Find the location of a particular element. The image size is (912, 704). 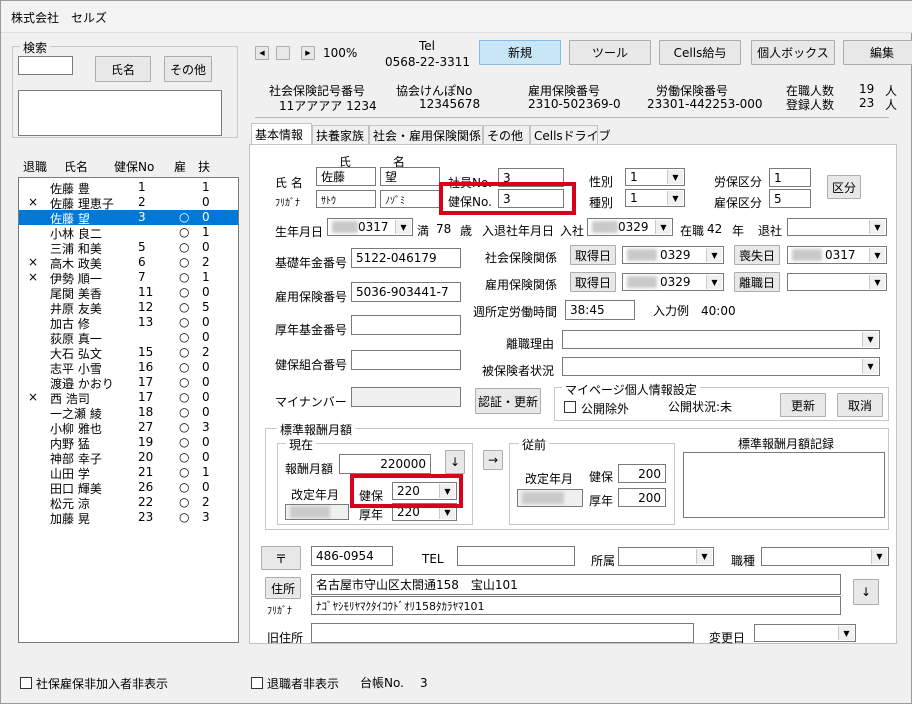

old-address-input is located at coordinates (502, 633).